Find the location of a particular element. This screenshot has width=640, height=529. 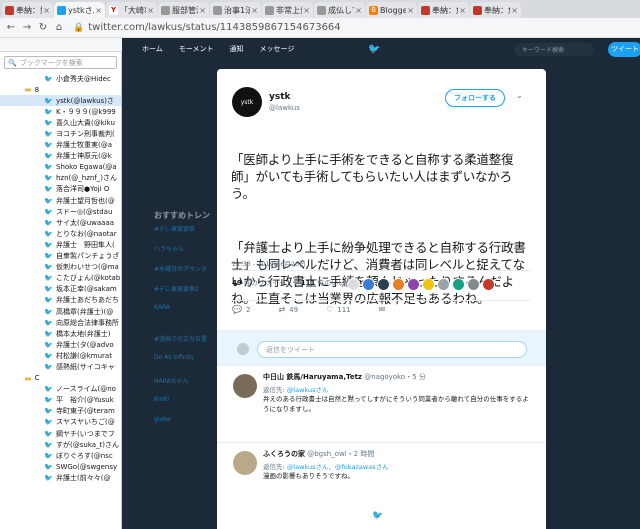

reply-author-name: ふくろうの家 is located at coordinates (284, 454).